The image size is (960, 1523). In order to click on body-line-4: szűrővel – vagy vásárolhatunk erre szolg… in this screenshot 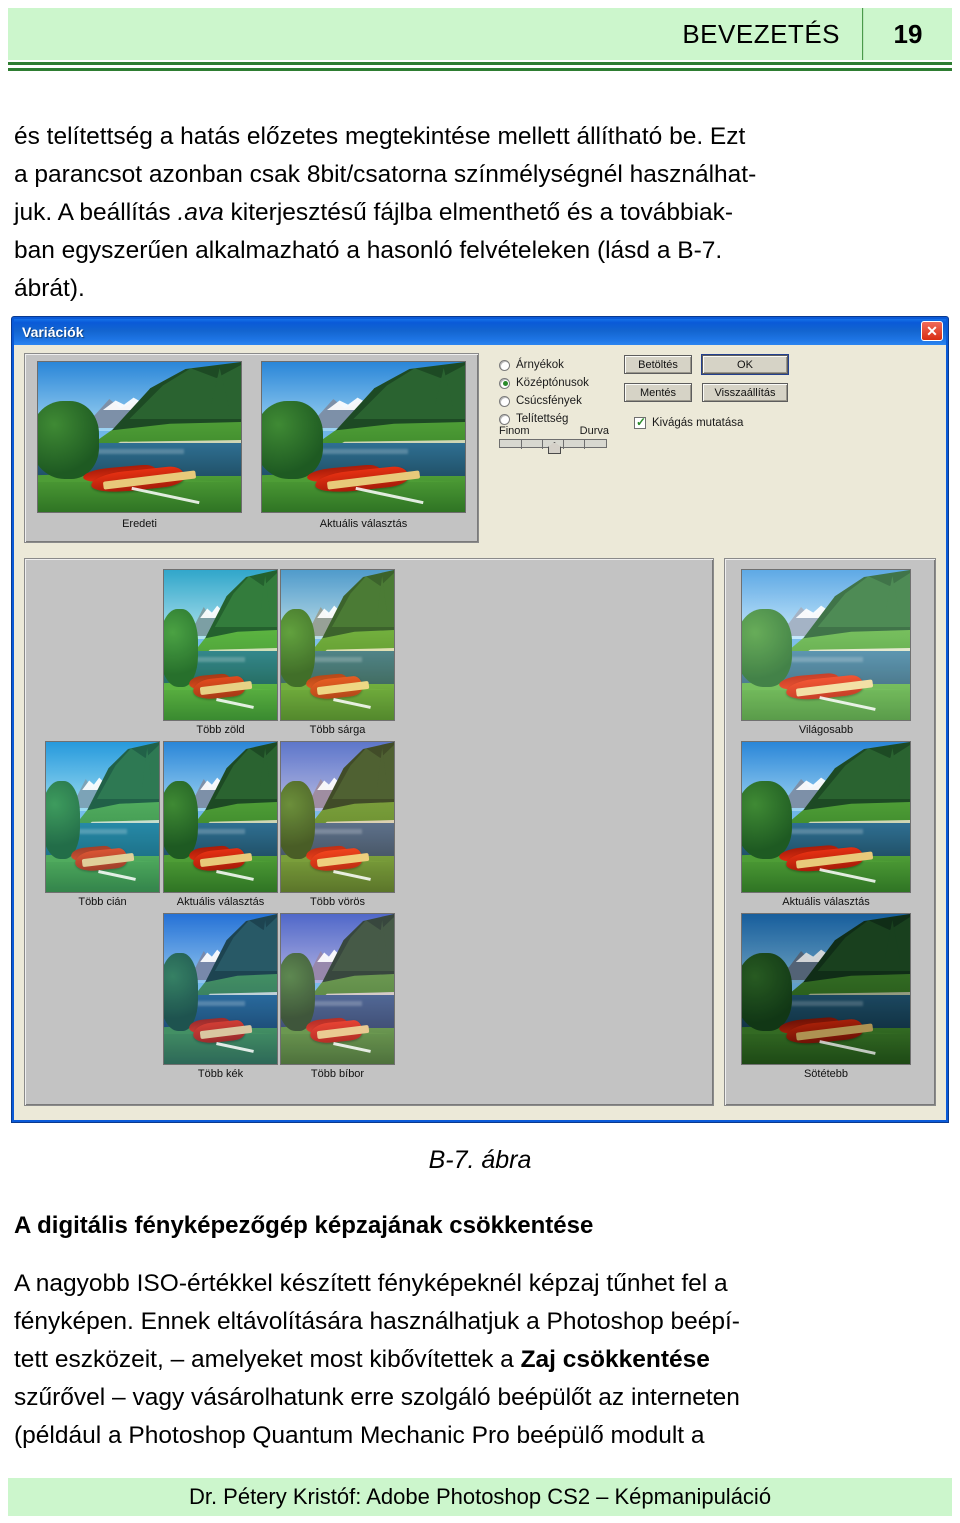, I will do `click(377, 1397)`.